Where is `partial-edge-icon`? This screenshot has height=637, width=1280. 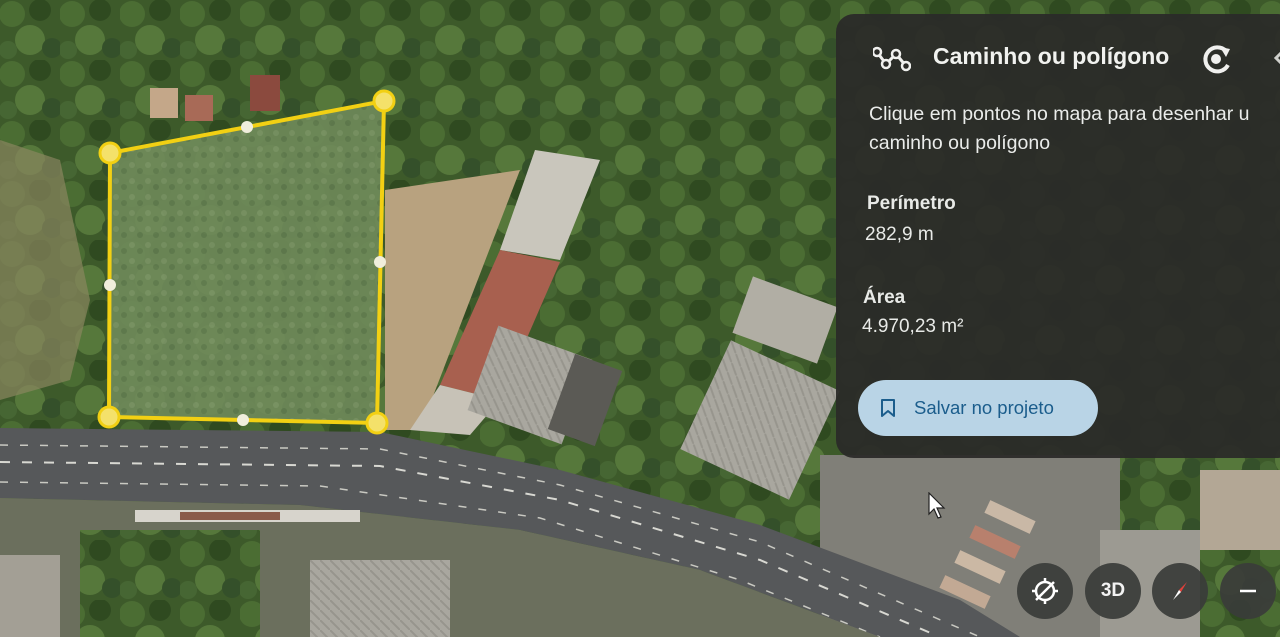 partial-edge-icon is located at coordinates (1274, 58).